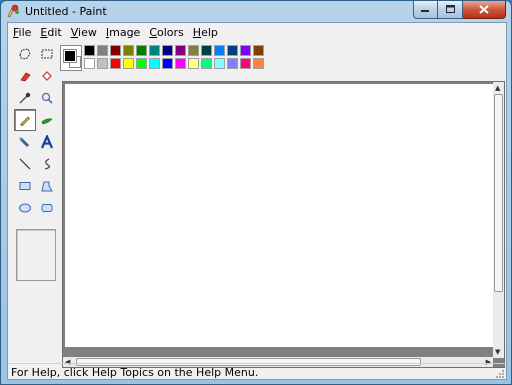 The width and height of the screenshot is (512, 385). Describe the element at coordinates (166, 32) in the screenshot. I see `menu-colors: Colors` at that location.